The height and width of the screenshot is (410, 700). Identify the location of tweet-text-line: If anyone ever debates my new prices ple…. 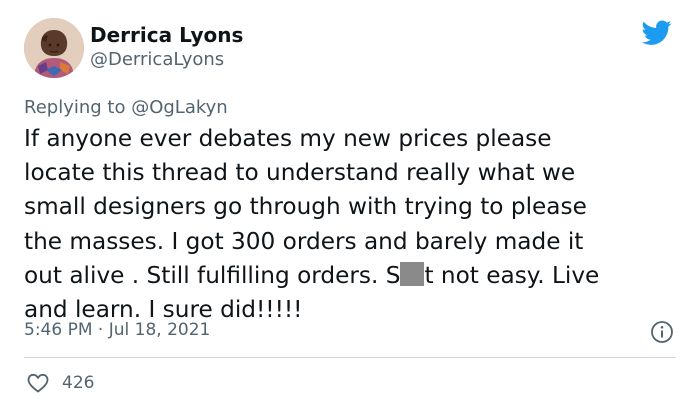
(288, 138).